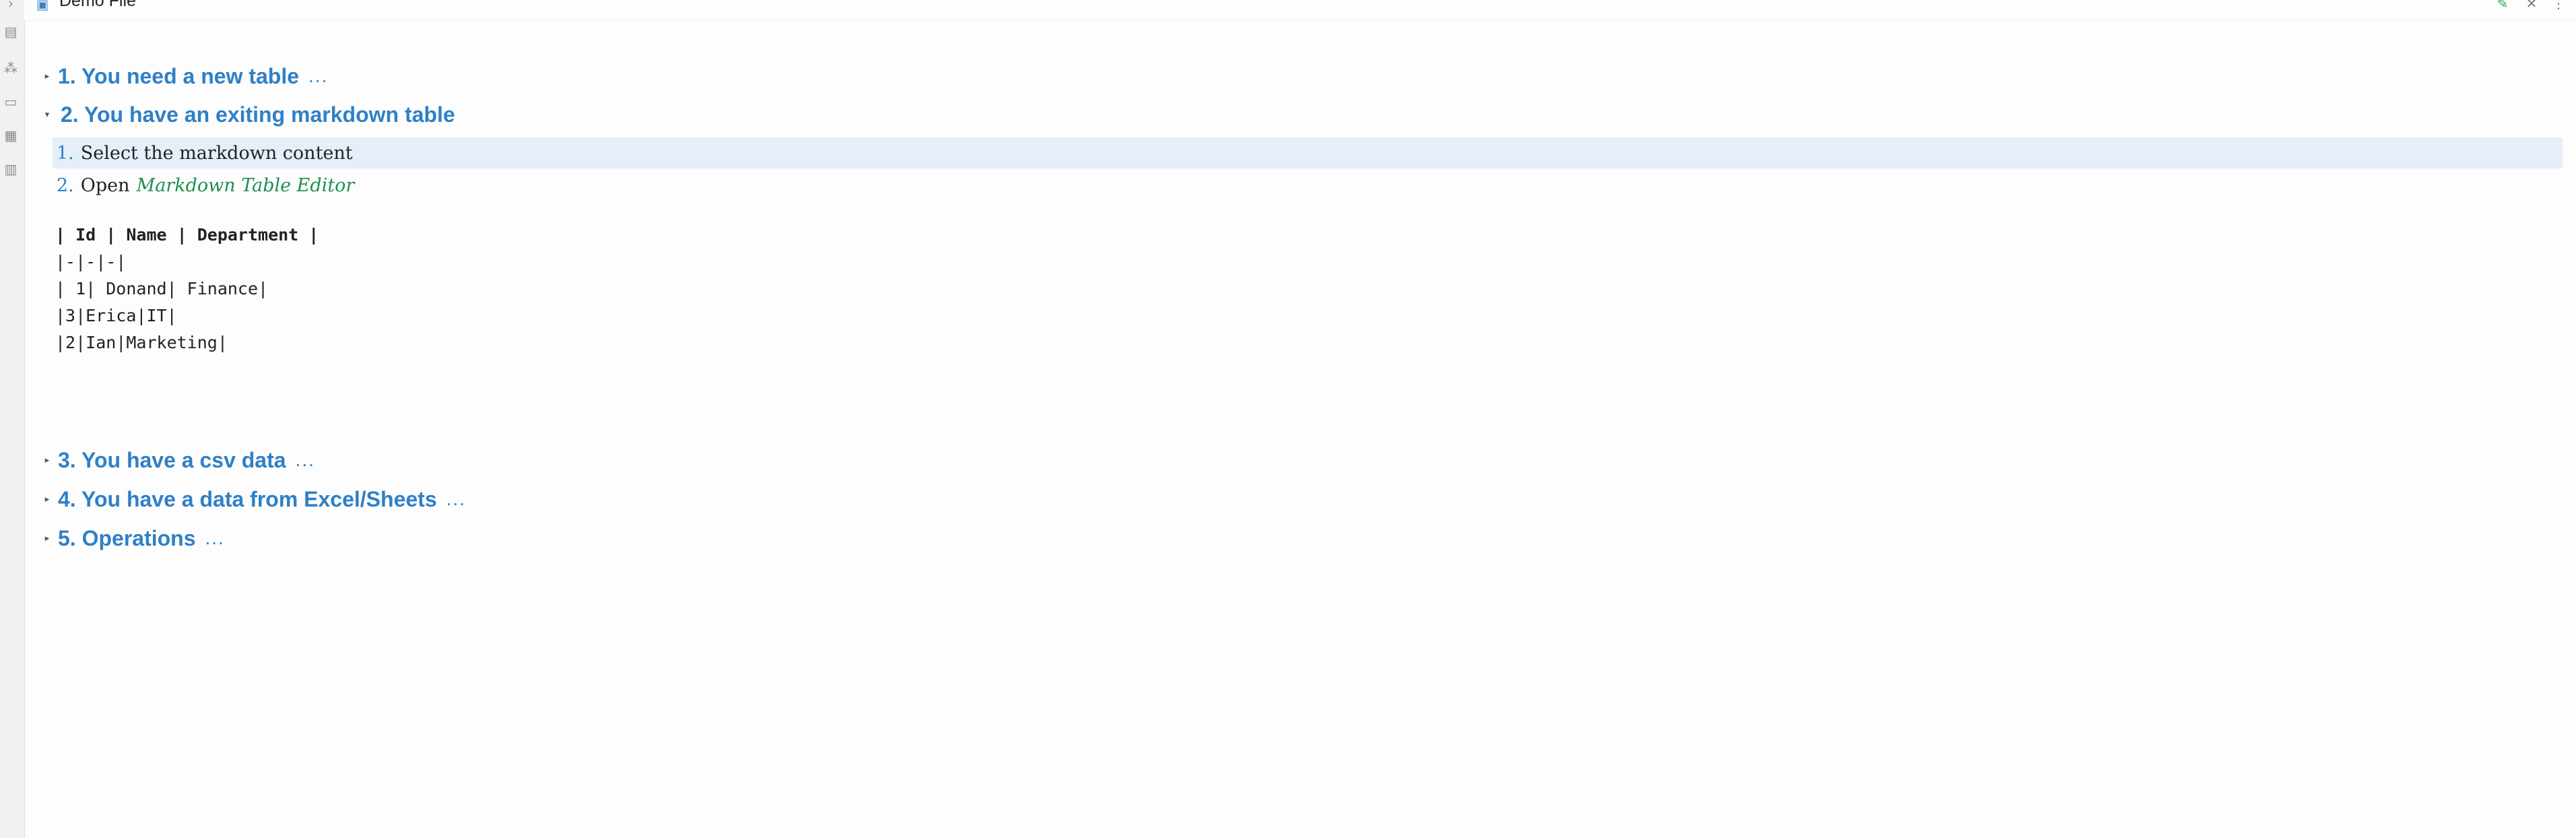 The width and height of the screenshot is (2576, 838). What do you see at coordinates (247, 498) in the screenshot?
I see `heading-text: 4. You have a data from Excel/Sheets` at bounding box center [247, 498].